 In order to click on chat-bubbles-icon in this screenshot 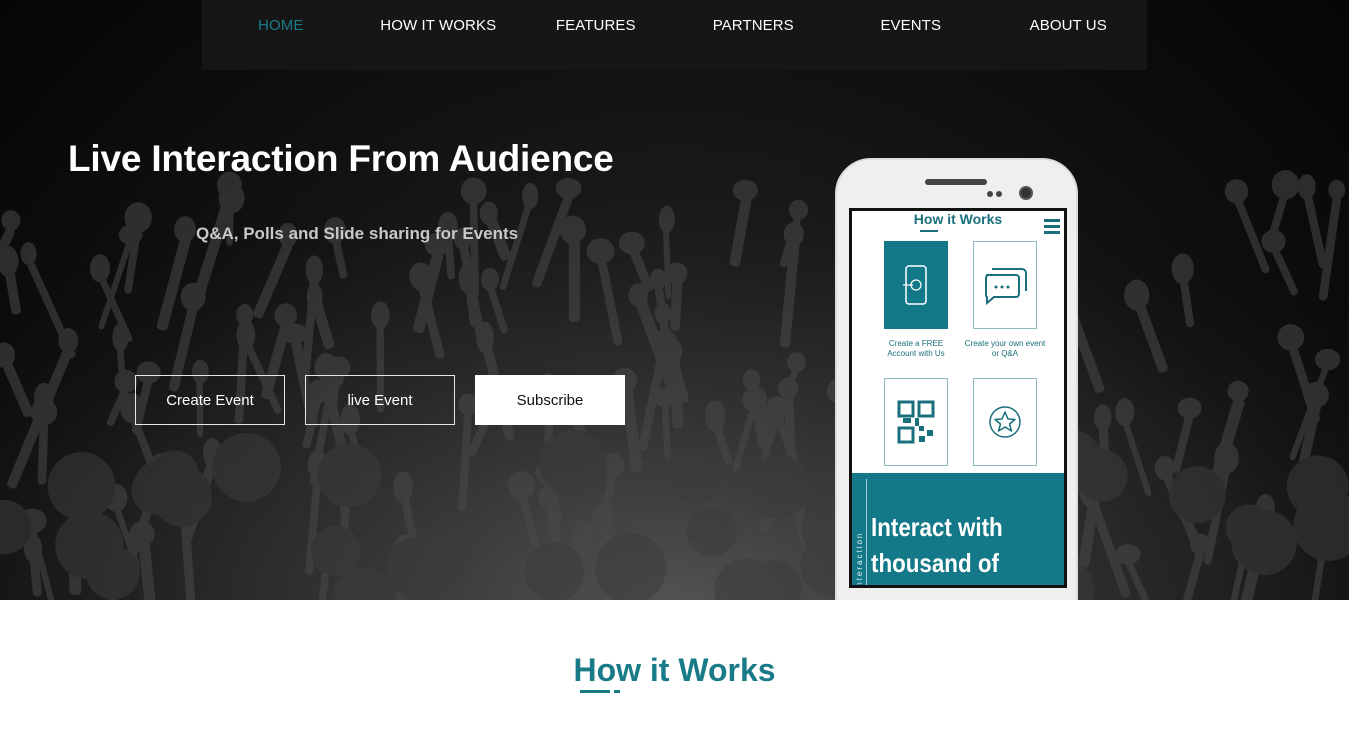, I will do `click(1005, 285)`.